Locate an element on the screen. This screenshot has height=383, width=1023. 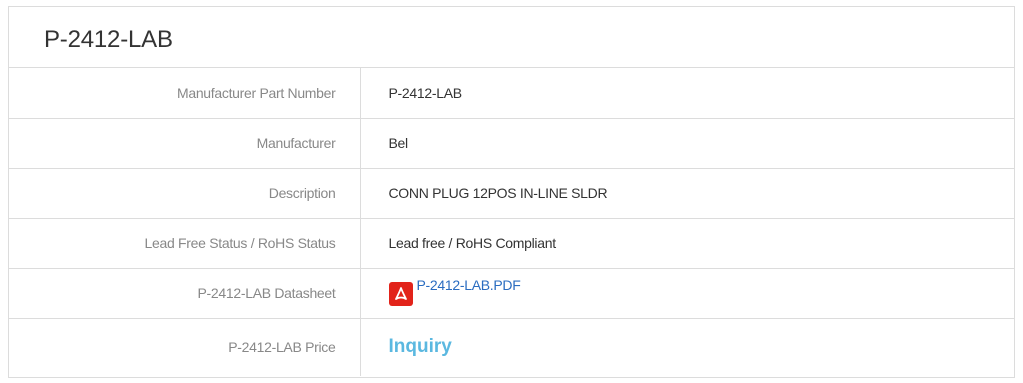
spec-value-datasheet: P-2412-LAB.PDF is located at coordinates (687, 293).